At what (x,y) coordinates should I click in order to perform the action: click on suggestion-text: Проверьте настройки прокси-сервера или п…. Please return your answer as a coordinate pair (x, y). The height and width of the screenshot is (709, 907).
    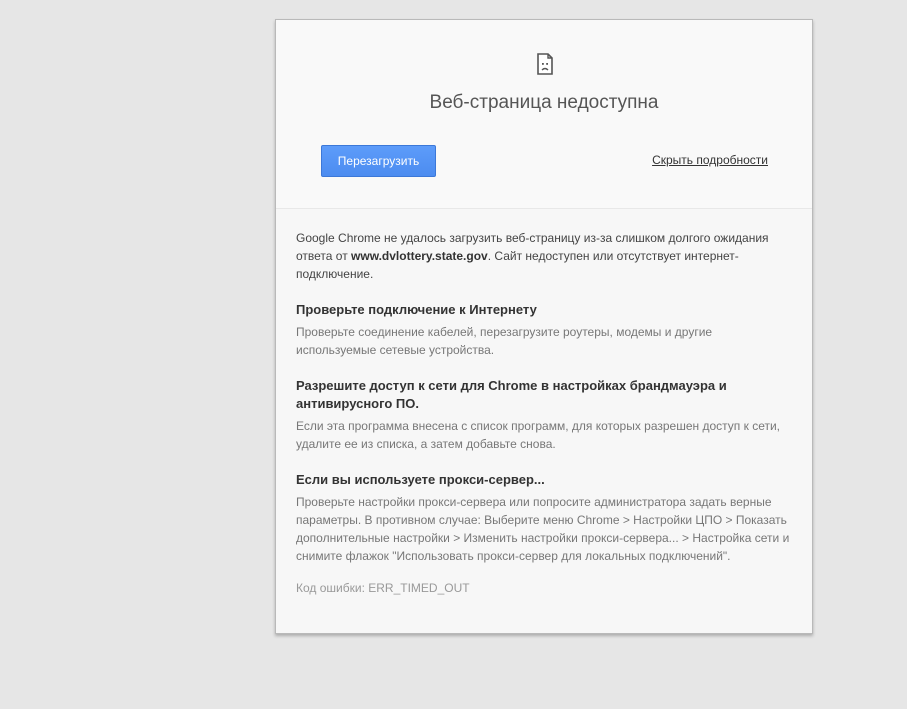
    Looking at the image, I should click on (543, 529).